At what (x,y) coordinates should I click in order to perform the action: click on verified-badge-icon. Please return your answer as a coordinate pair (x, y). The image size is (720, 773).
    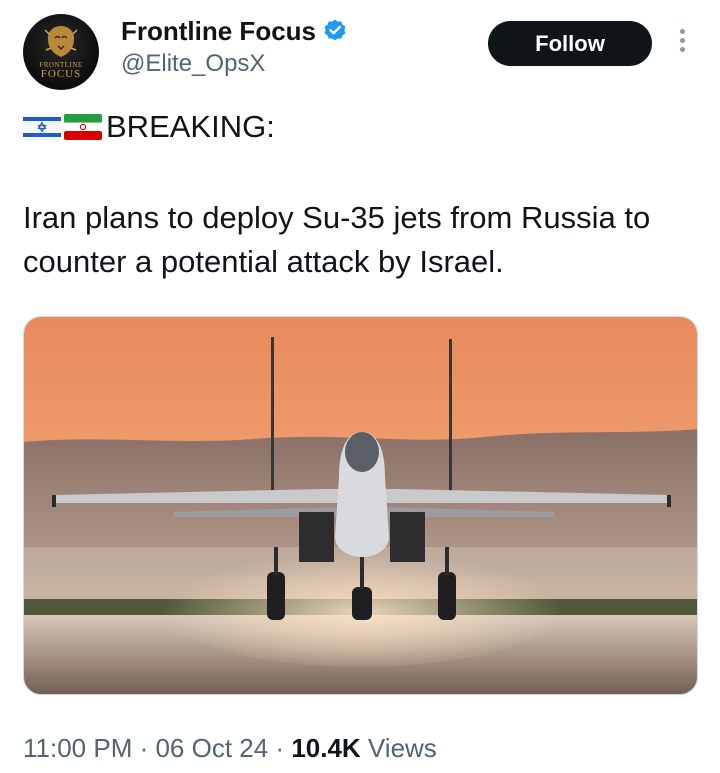
    Looking at the image, I should click on (335, 30).